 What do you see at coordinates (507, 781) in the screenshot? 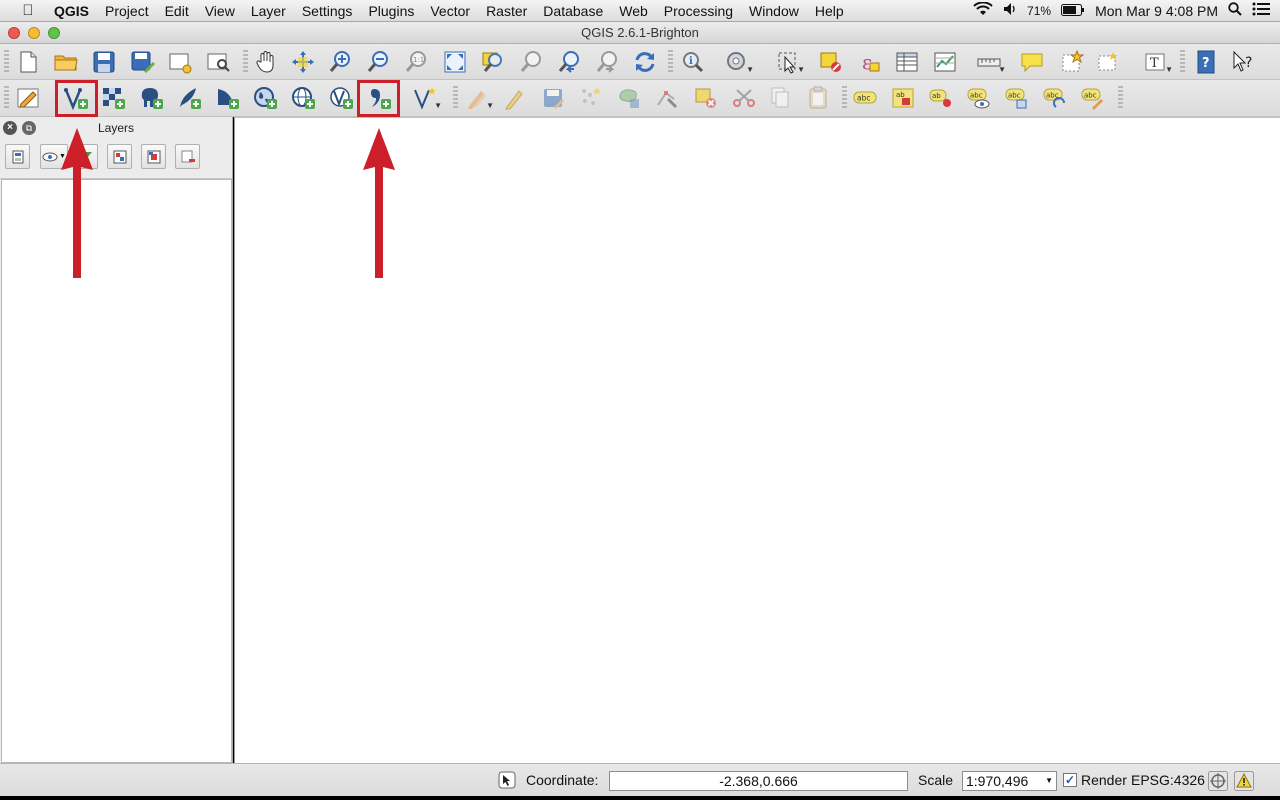
I see `toggle-extents-mouse-icon` at bounding box center [507, 781].